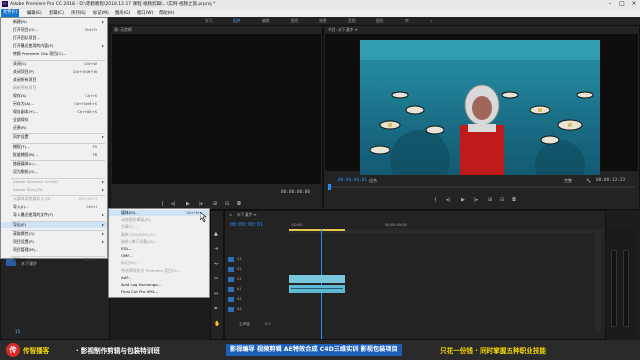 This screenshot has width=640, height=360. I want to click on program-mark-in-icon: {, so click(435, 200).